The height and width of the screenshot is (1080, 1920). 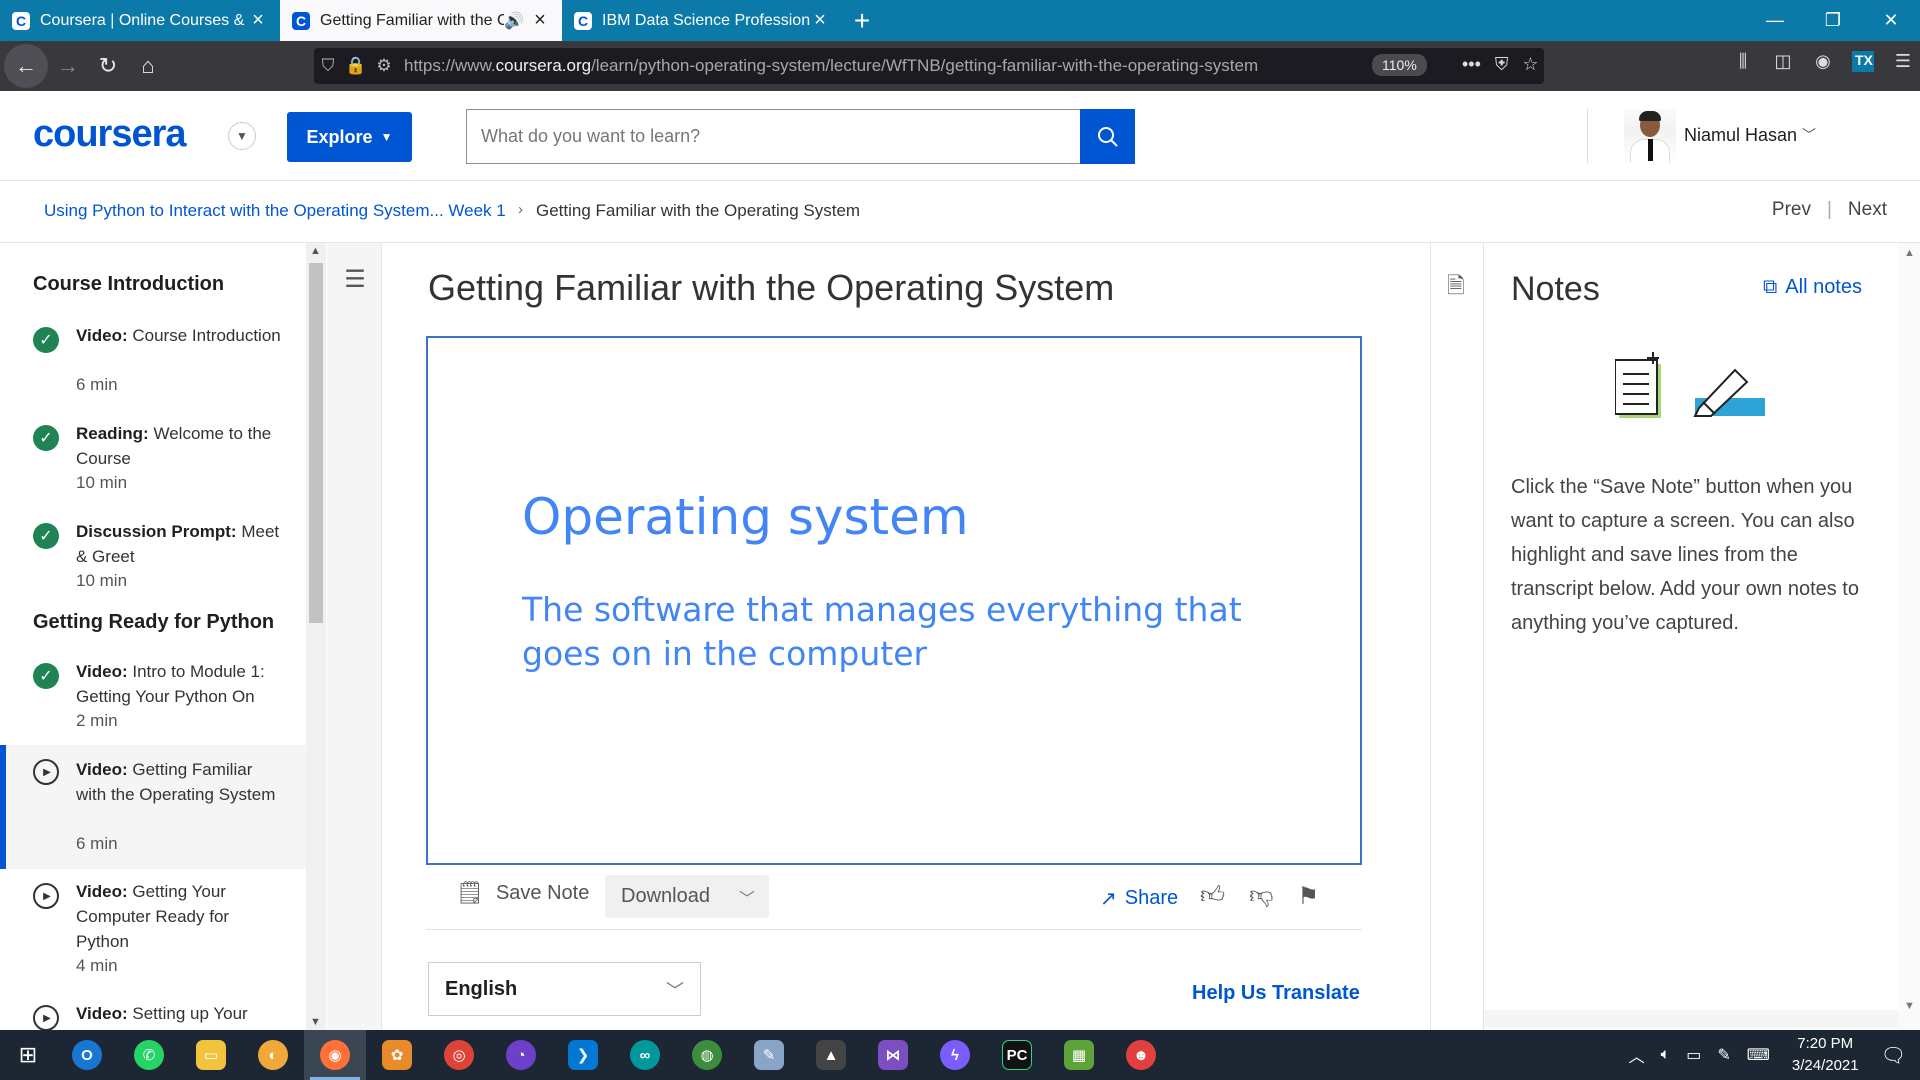 What do you see at coordinates (28, 1055) in the screenshot?
I see `windows-start-icon: ⊞` at bounding box center [28, 1055].